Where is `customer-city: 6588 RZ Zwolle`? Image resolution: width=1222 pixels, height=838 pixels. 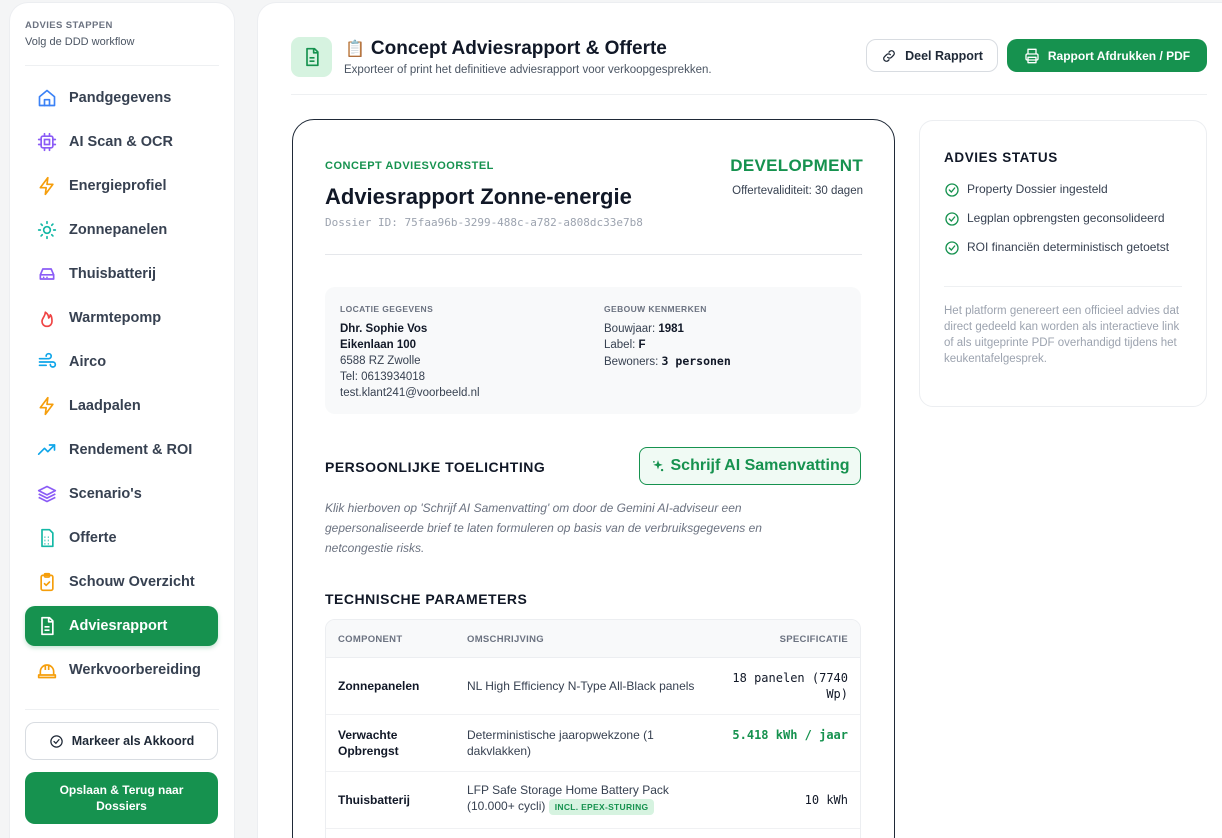
customer-city: 6588 RZ Zwolle is located at coordinates (380, 361).